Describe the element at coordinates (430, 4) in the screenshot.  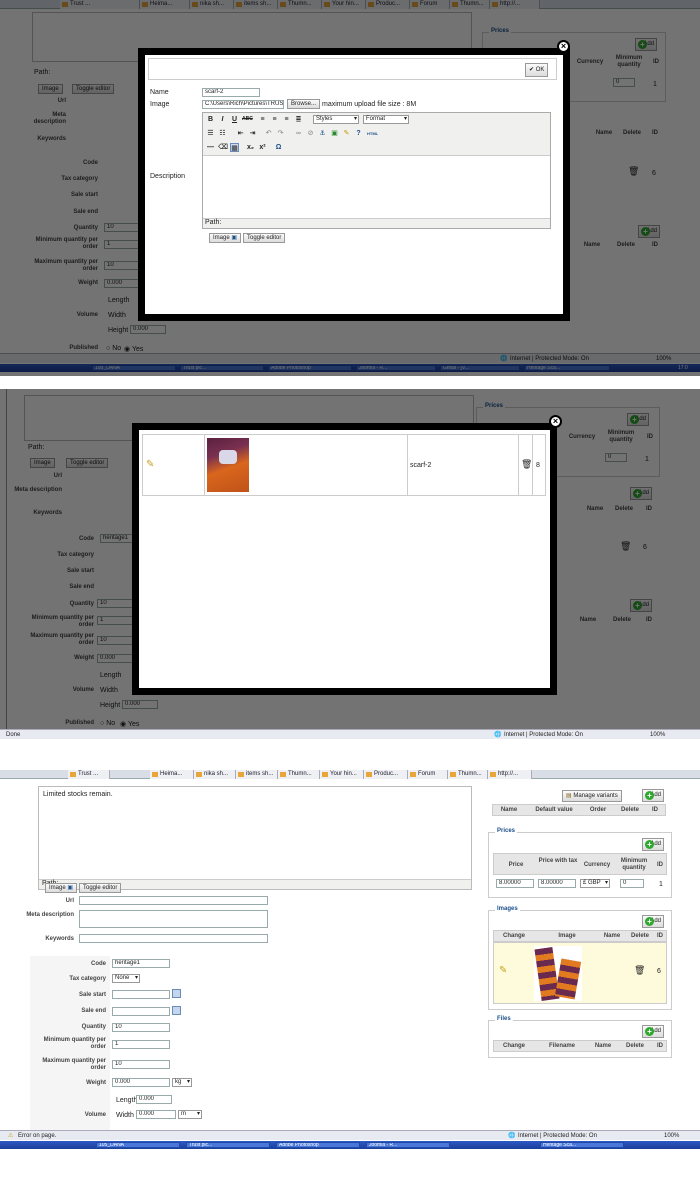
I see `browser-tab: Forum` at that location.